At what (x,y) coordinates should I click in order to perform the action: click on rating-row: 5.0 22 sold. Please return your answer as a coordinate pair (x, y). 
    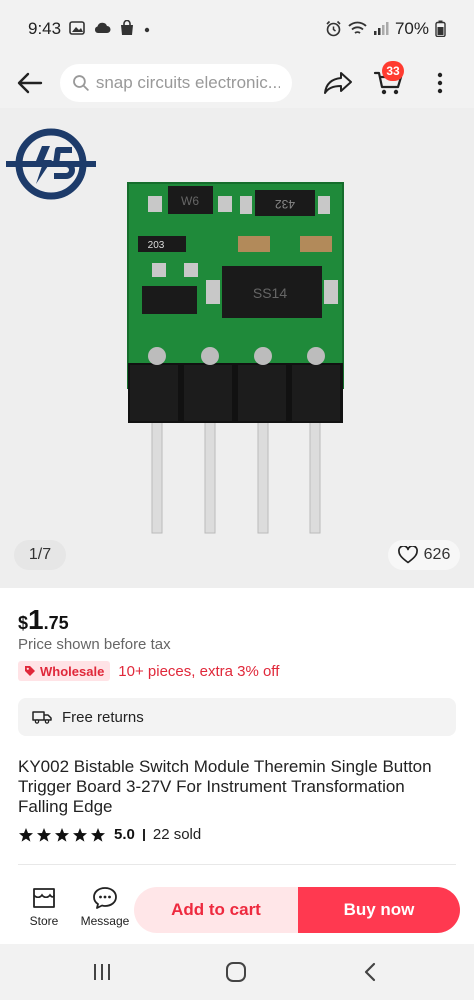
    Looking at the image, I should click on (109, 834).